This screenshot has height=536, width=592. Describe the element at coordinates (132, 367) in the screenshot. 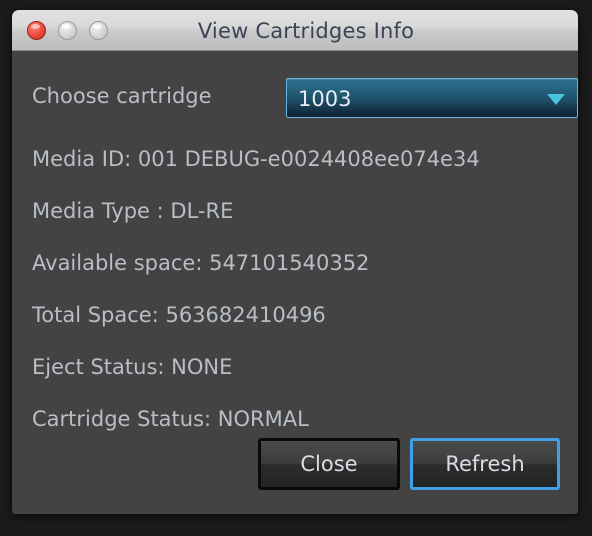

I see `info-row-eject-status: Eject Status: NONE` at that location.